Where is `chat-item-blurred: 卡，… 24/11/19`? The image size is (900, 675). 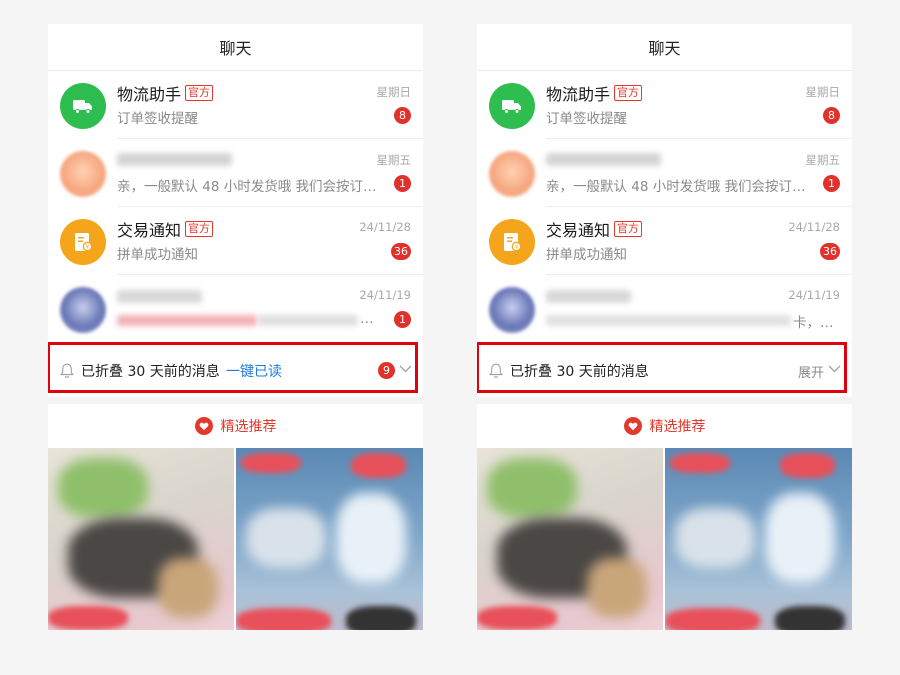
chat-item-blurred: 卡，… 24/11/19 is located at coordinates (664, 309).